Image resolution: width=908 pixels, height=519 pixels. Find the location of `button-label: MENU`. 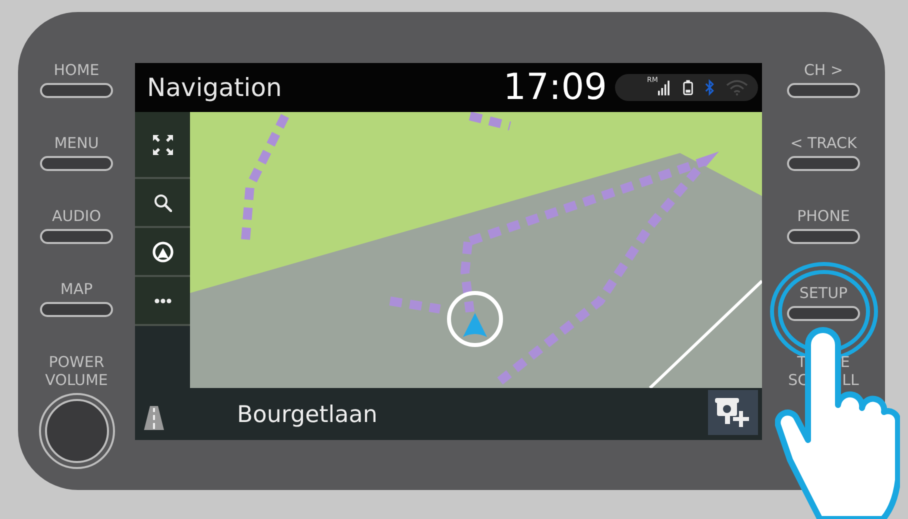

button-label: MENU is located at coordinates (76, 143).